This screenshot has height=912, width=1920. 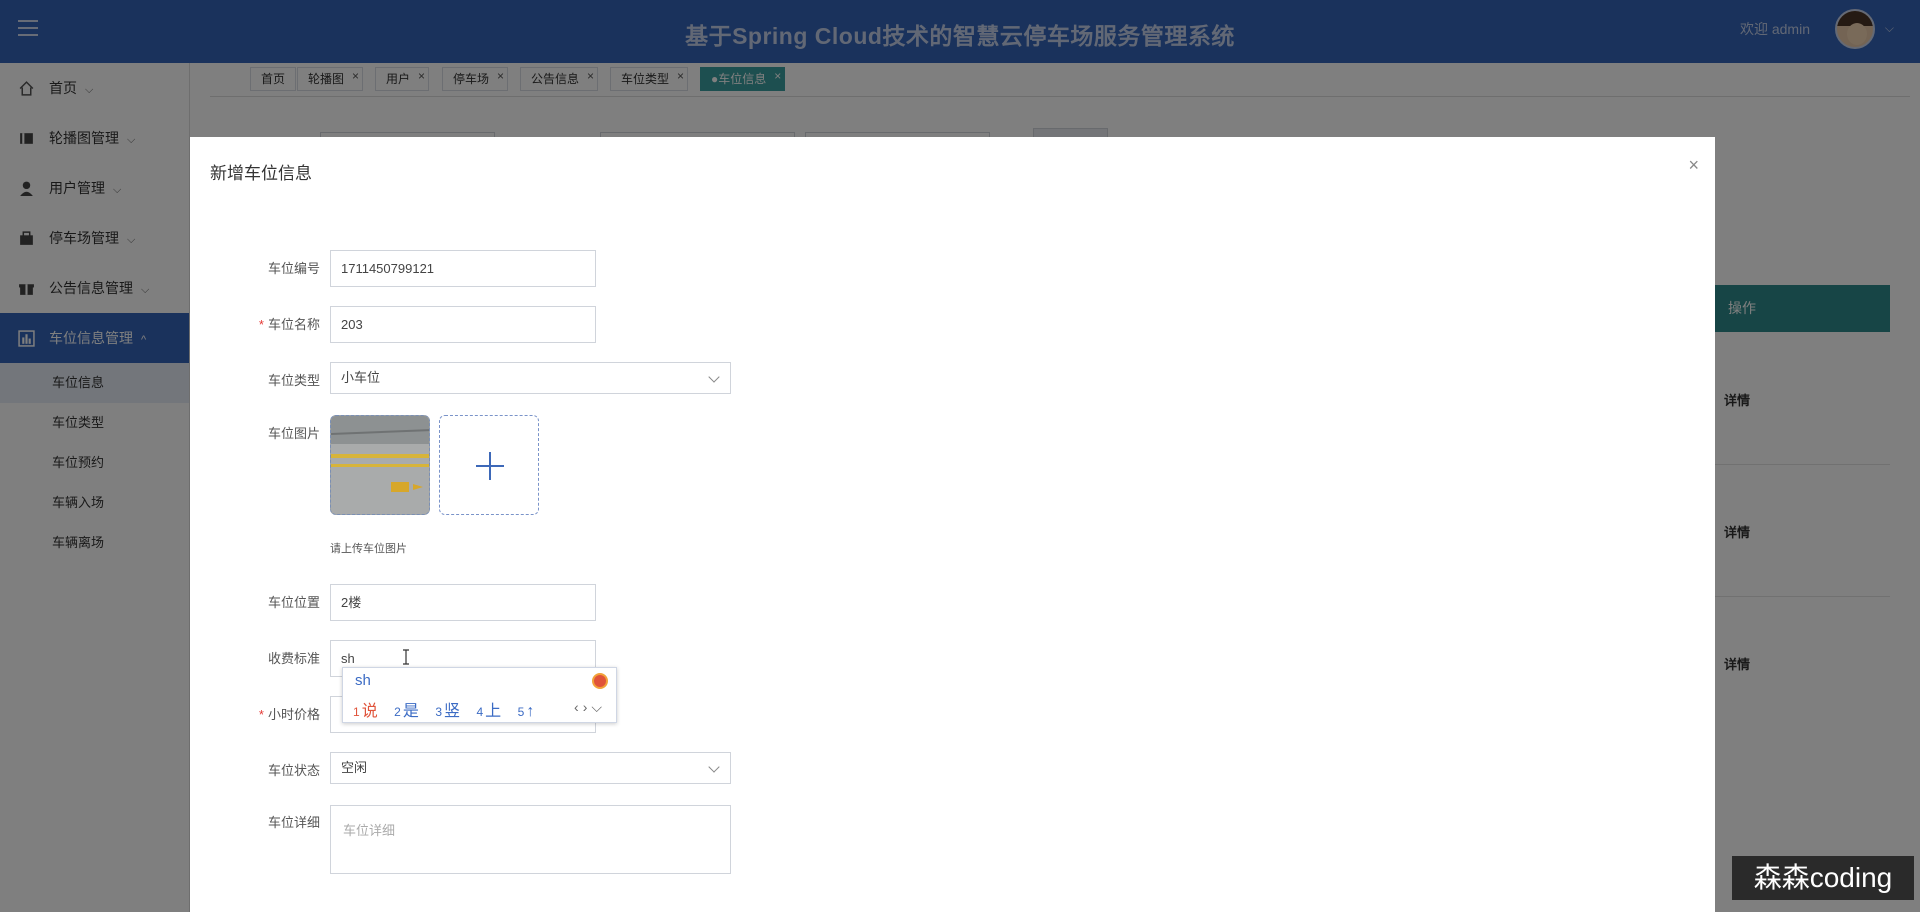 I want to click on field-label-hourly: * 小时价格, so click(x=255, y=713).